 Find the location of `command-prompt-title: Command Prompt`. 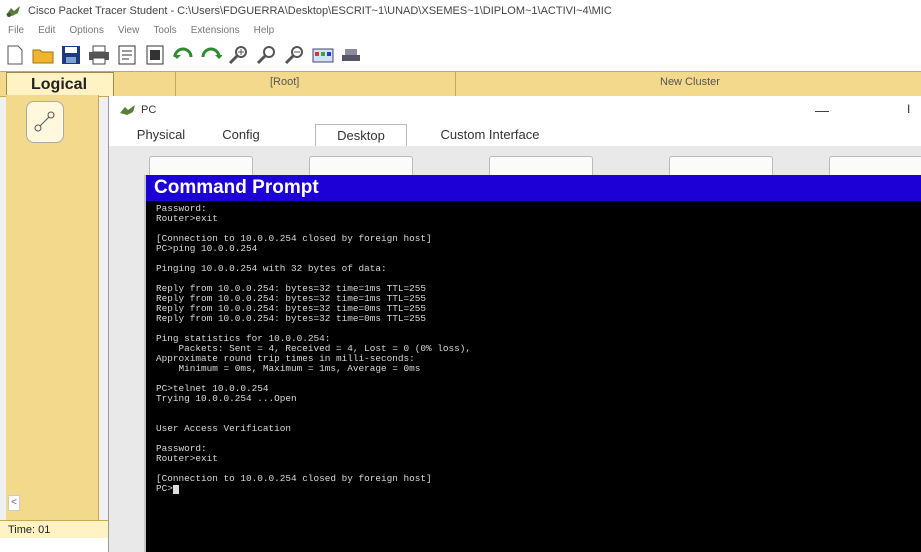

command-prompt-title: Command Prompt is located at coordinates (533, 188).